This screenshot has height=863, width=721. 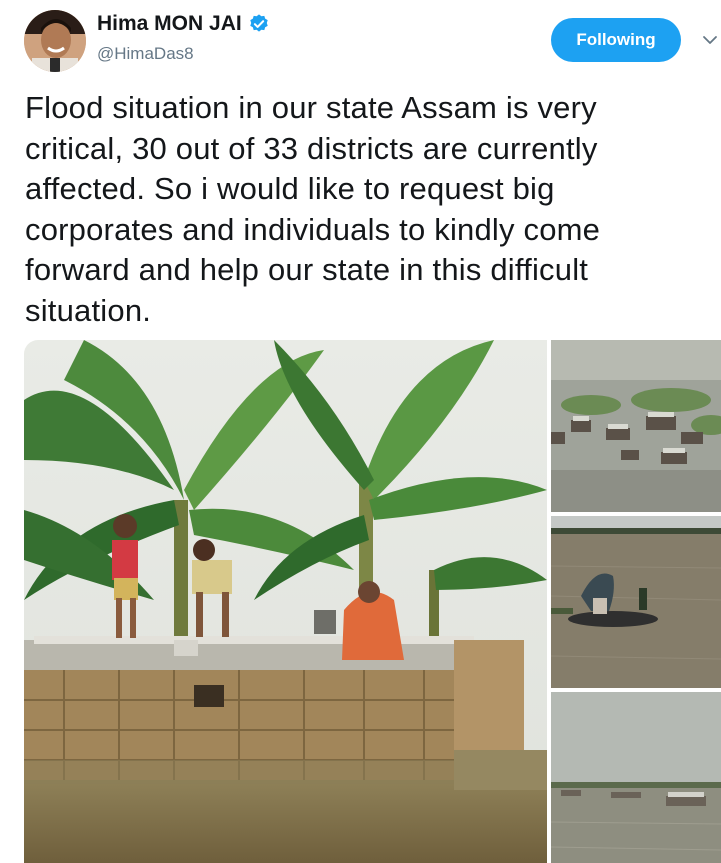 I want to click on avatar, so click(x=55, y=41).